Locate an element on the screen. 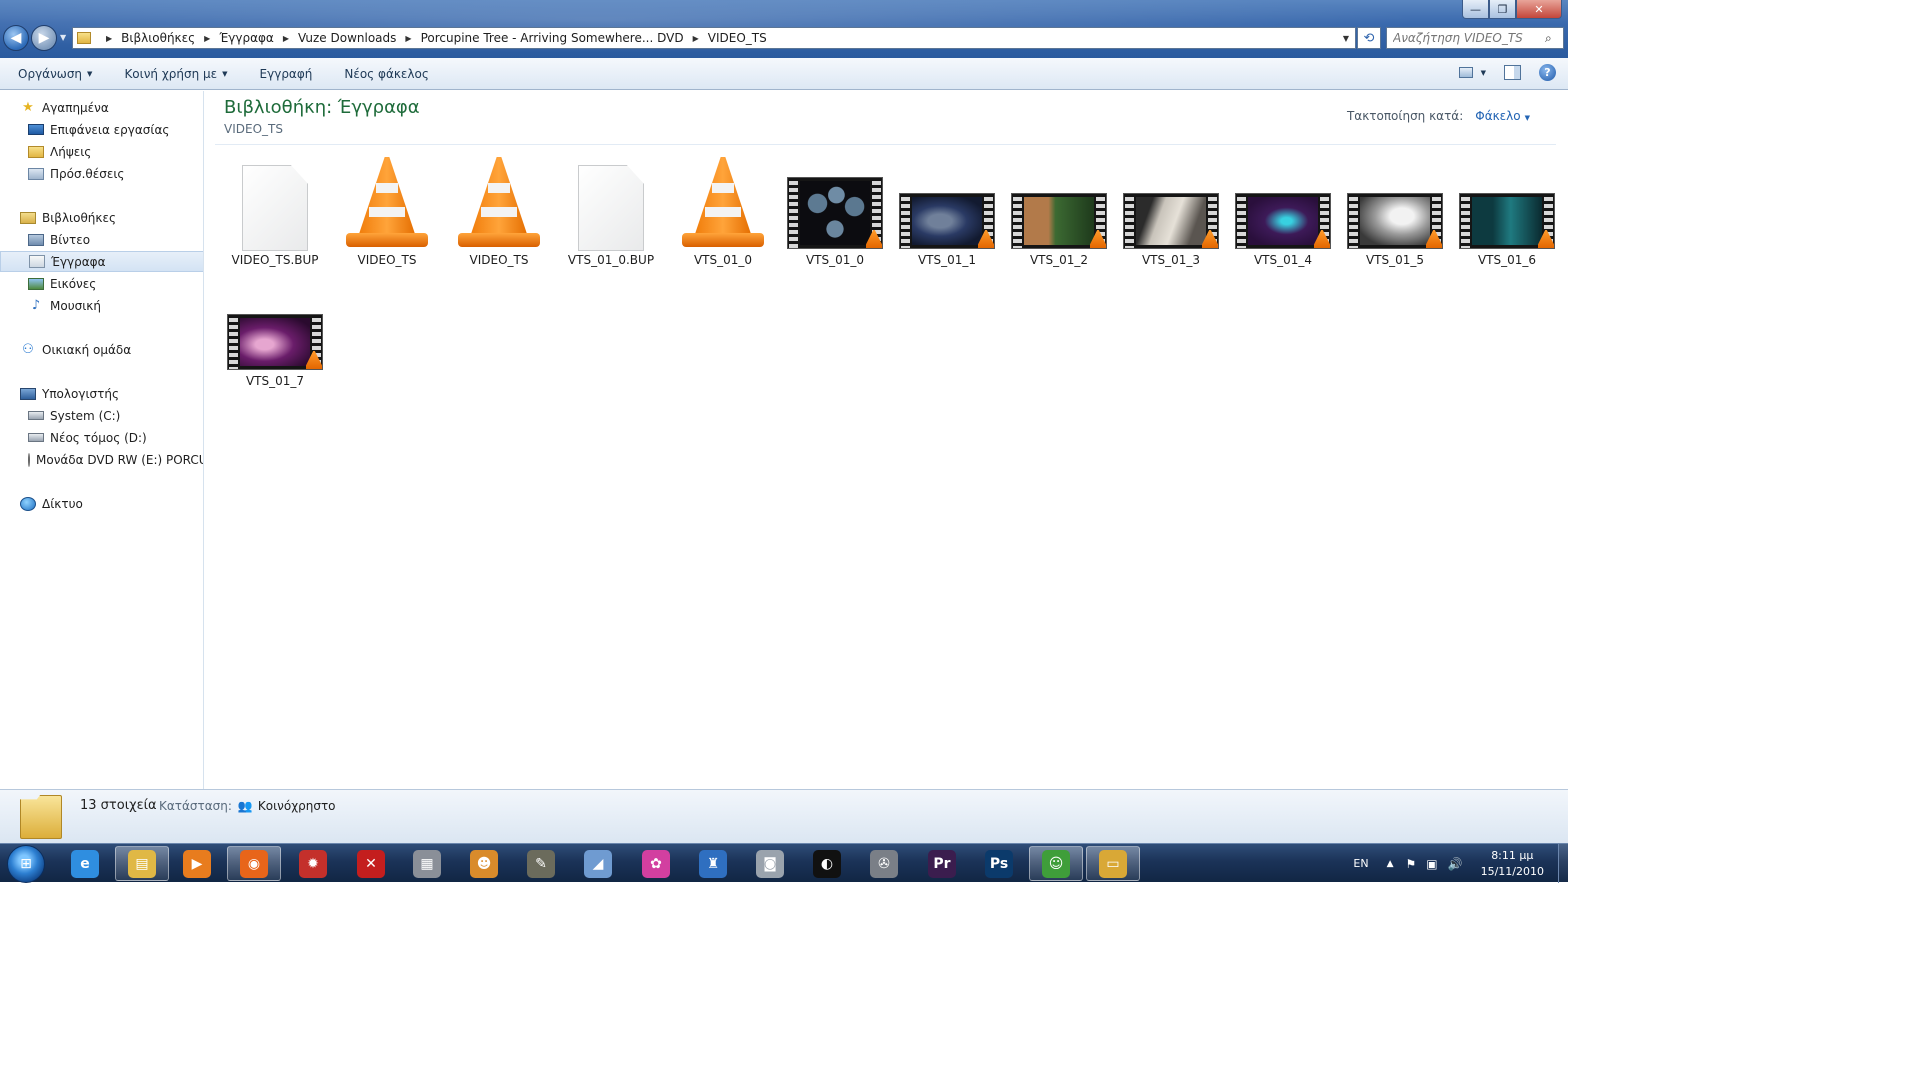 The height and width of the screenshot is (1080, 1920). taskbar-app-premiere: Pr is located at coordinates (942, 863).